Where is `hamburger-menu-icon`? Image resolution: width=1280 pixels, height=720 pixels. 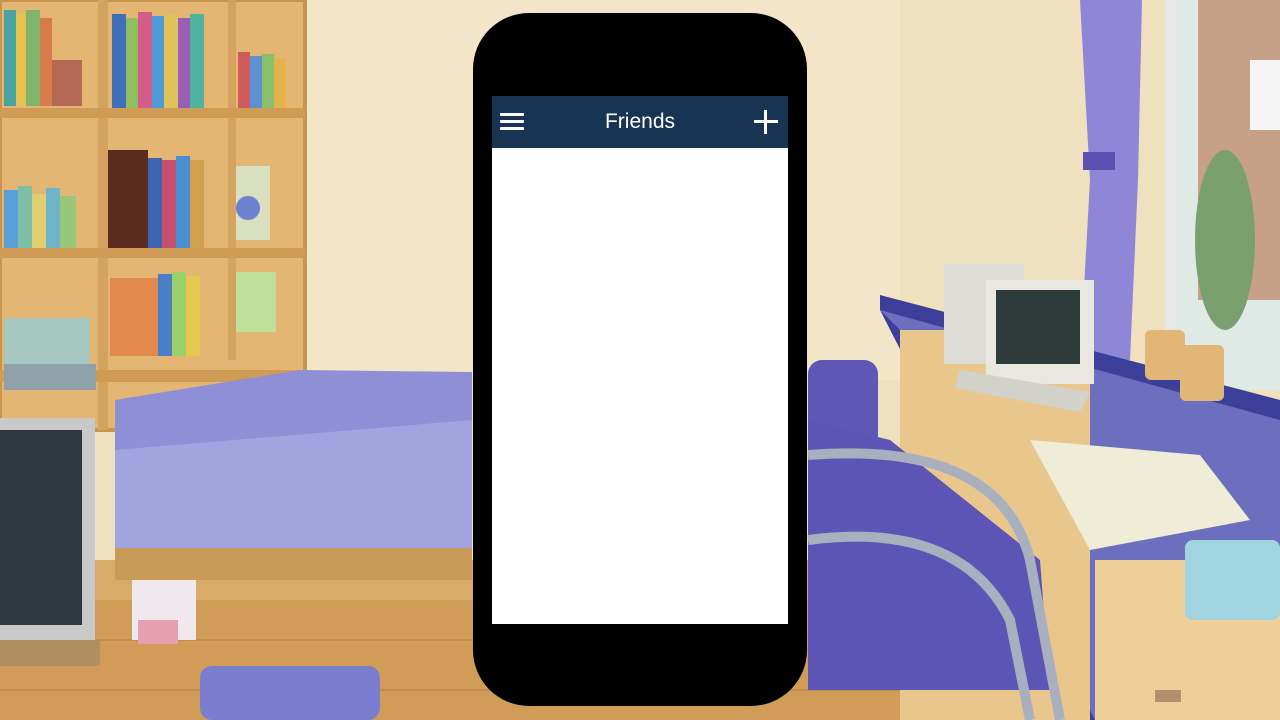
hamburger-menu-icon is located at coordinates (513, 122).